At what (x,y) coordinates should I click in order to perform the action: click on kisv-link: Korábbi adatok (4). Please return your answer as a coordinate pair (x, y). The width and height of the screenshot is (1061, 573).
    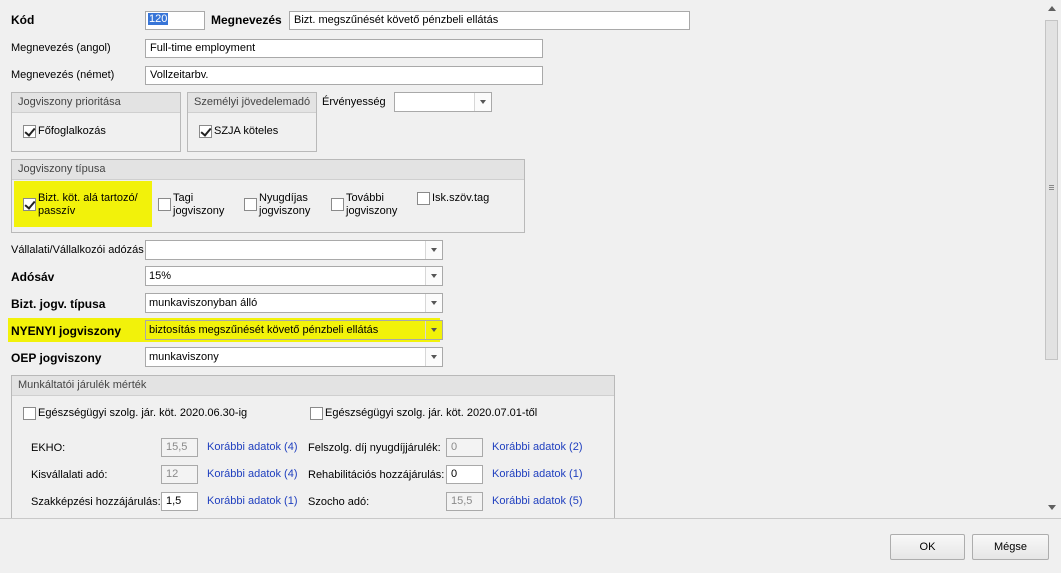
    Looking at the image, I should click on (252, 474).